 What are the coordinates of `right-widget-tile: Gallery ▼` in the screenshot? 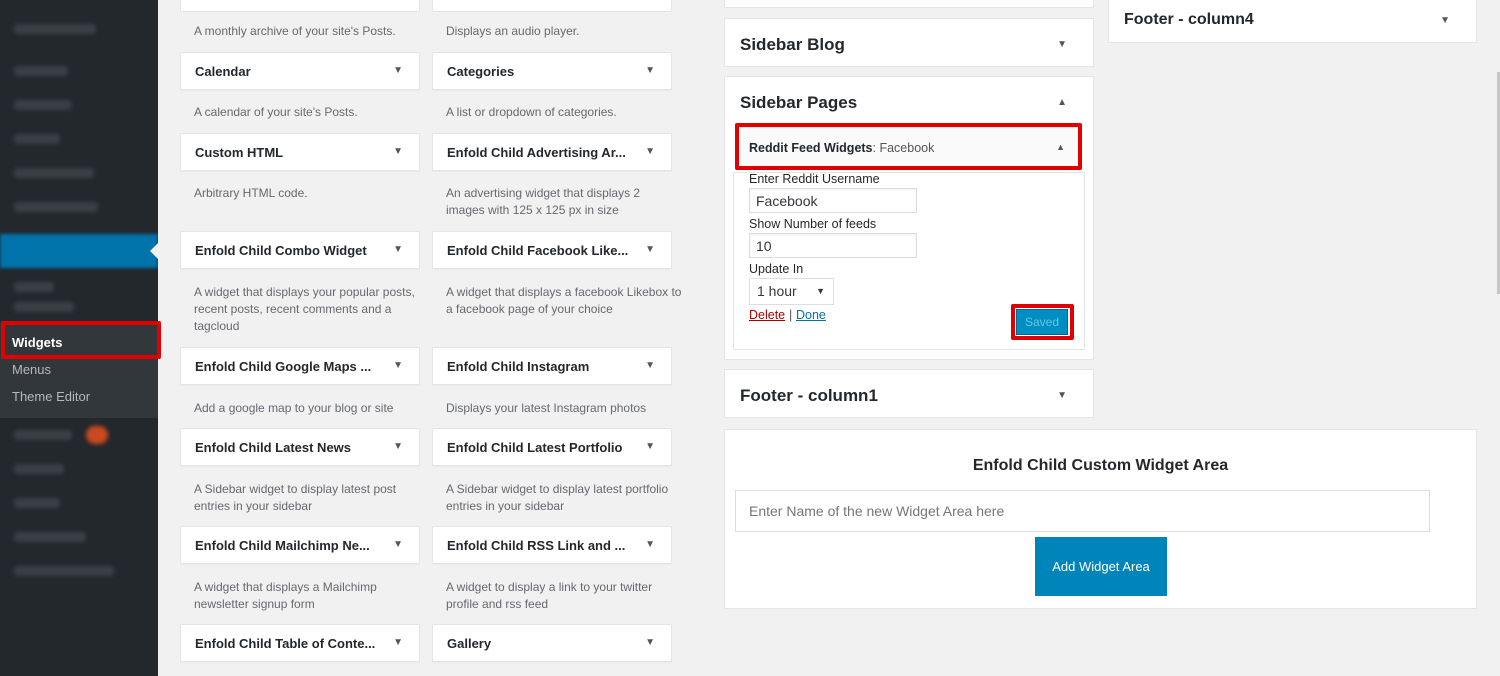 It's located at (552, 643).